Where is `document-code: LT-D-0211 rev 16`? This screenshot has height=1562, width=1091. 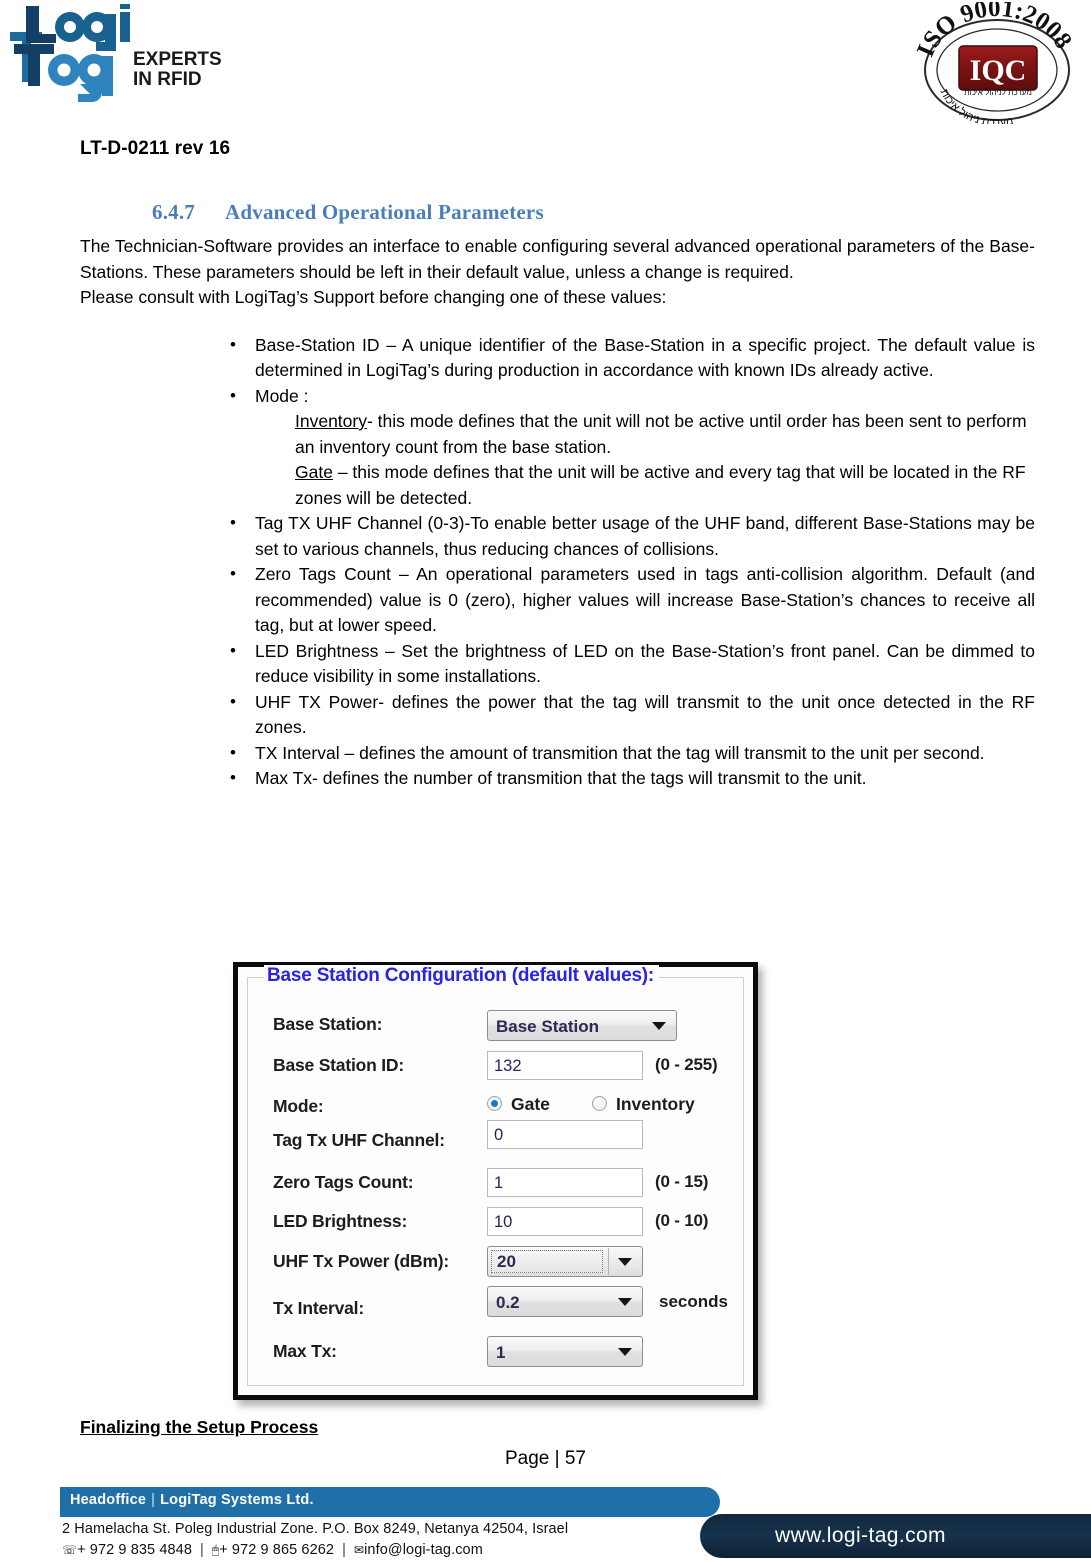 document-code: LT-D-0211 rev 16 is located at coordinates (155, 148).